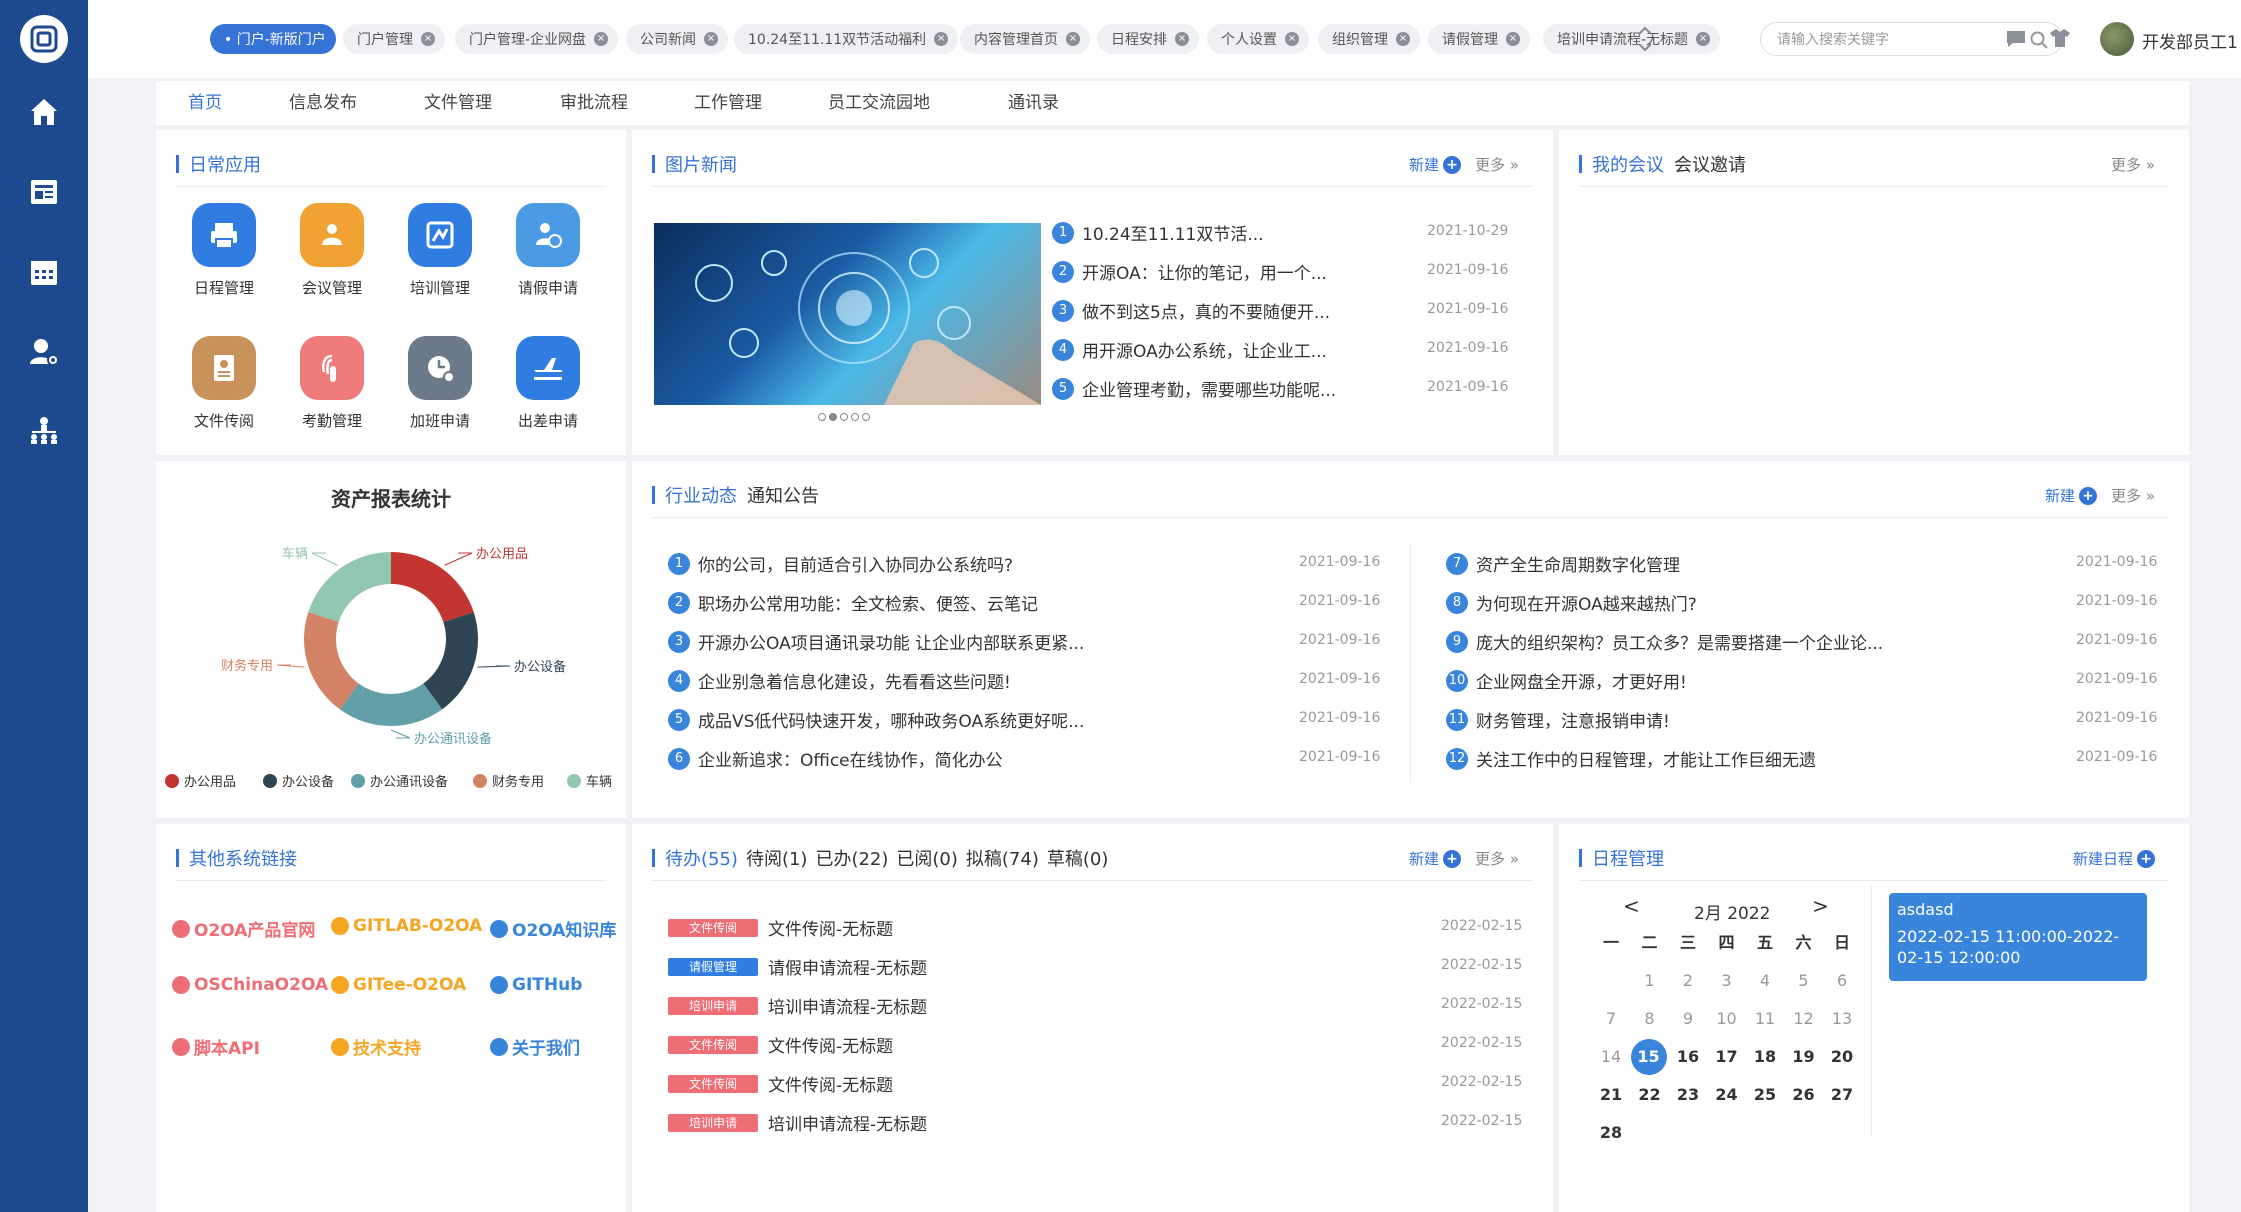  I want to click on card-subtitle: 通知公告, so click(783, 495).